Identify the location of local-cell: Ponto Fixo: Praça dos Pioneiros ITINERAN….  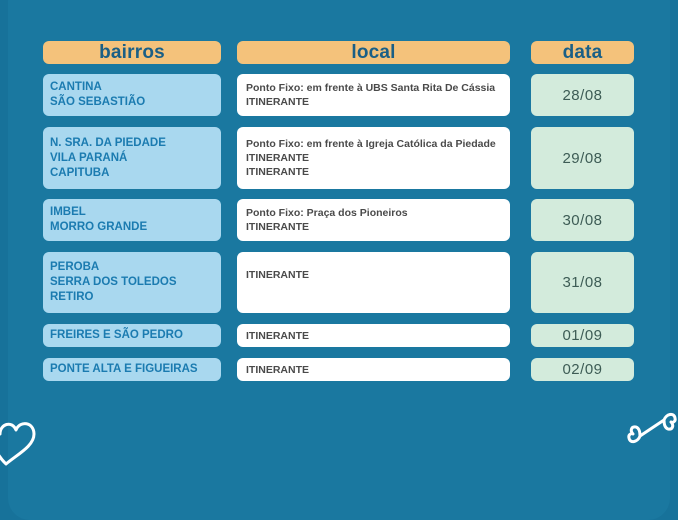
(373, 220).